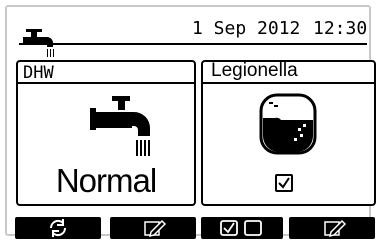 This screenshot has width=379, height=246. What do you see at coordinates (340, 28) in the screenshot?
I see `time-display: 12:30` at bounding box center [340, 28].